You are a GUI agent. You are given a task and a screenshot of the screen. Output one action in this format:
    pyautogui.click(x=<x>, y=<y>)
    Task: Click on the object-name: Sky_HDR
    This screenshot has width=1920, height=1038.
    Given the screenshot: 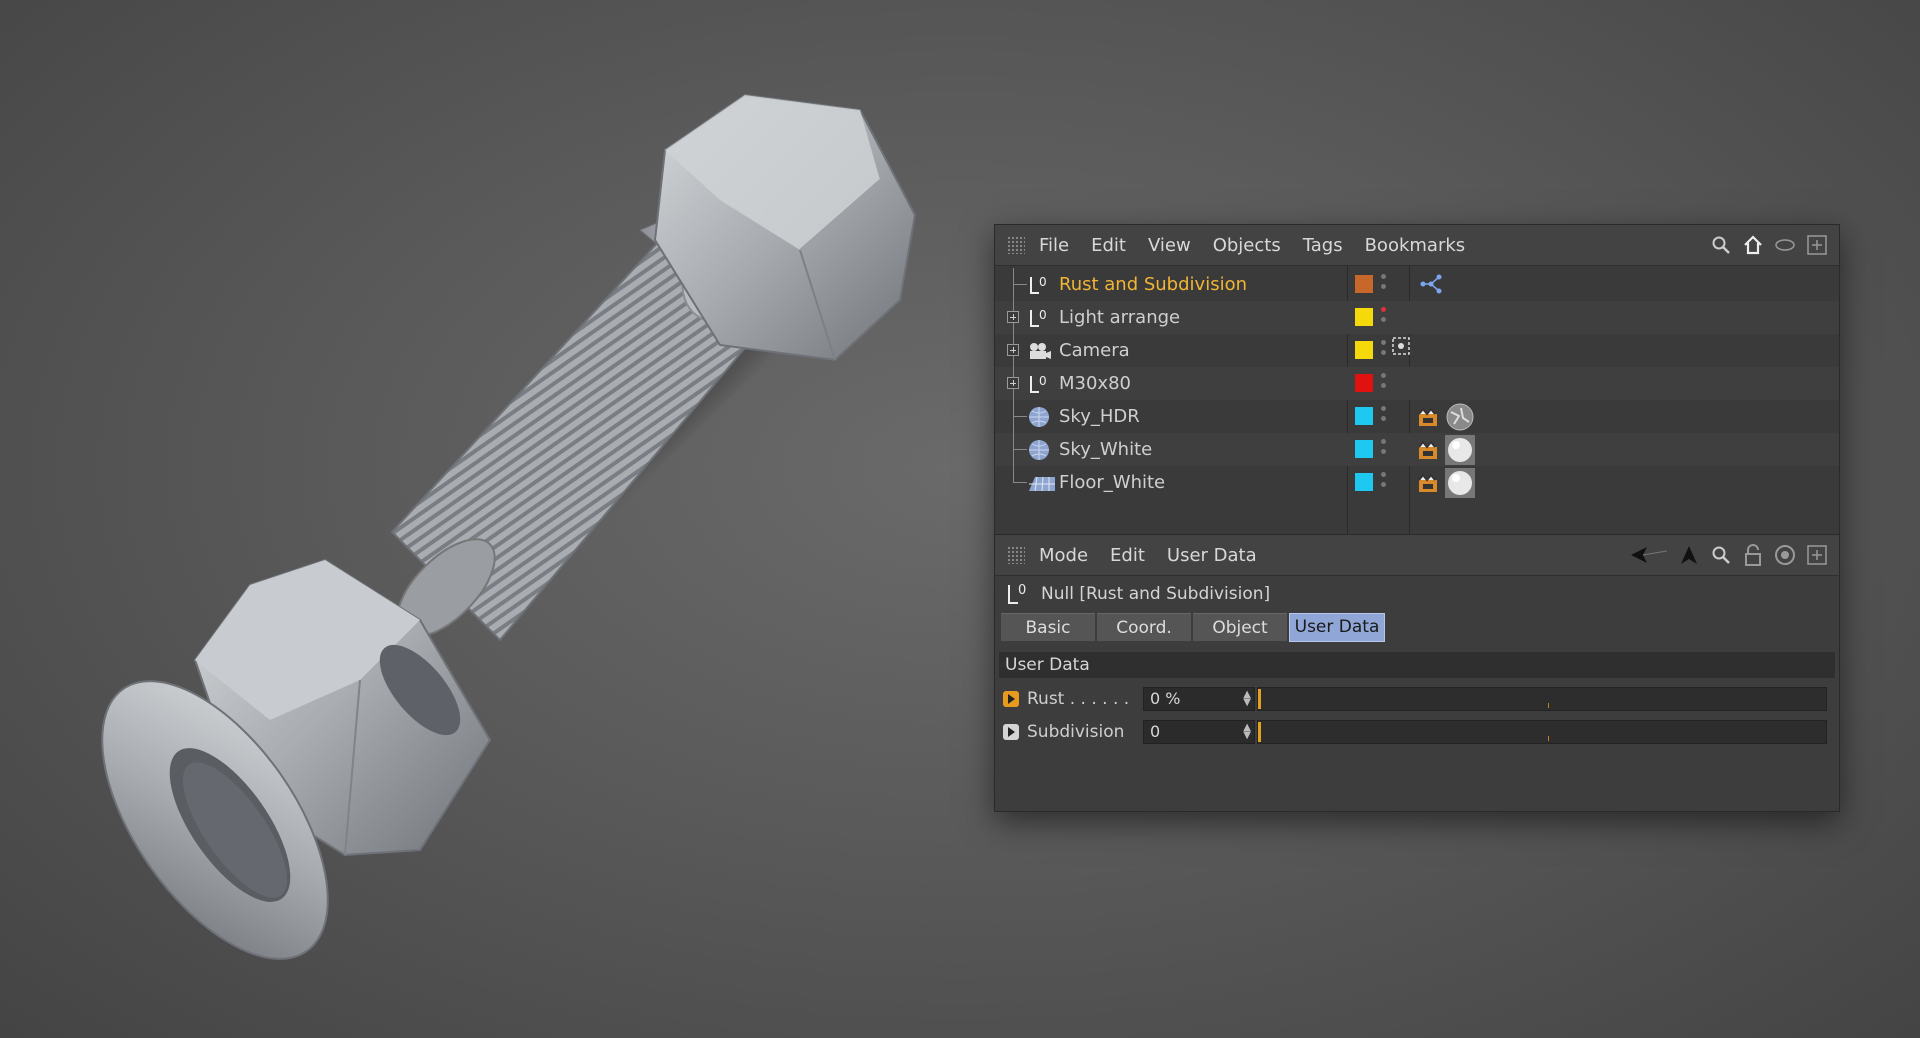 What is the action you would take?
    pyautogui.click(x=1099, y=416)
    